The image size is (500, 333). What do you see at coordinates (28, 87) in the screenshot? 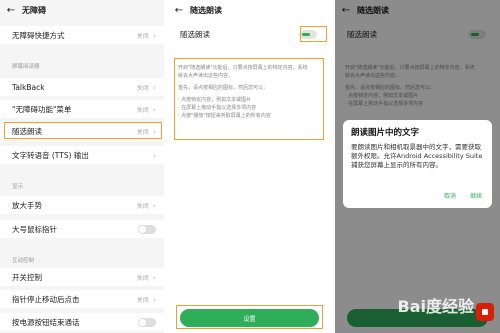
I see `row-label: TalkBack` at bounding box center [28, 87].